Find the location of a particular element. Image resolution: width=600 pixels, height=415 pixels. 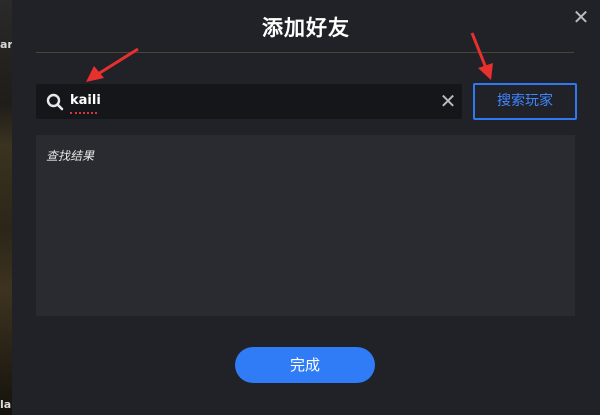

background-text-fragment: ar is located at coordinates (6, 44).